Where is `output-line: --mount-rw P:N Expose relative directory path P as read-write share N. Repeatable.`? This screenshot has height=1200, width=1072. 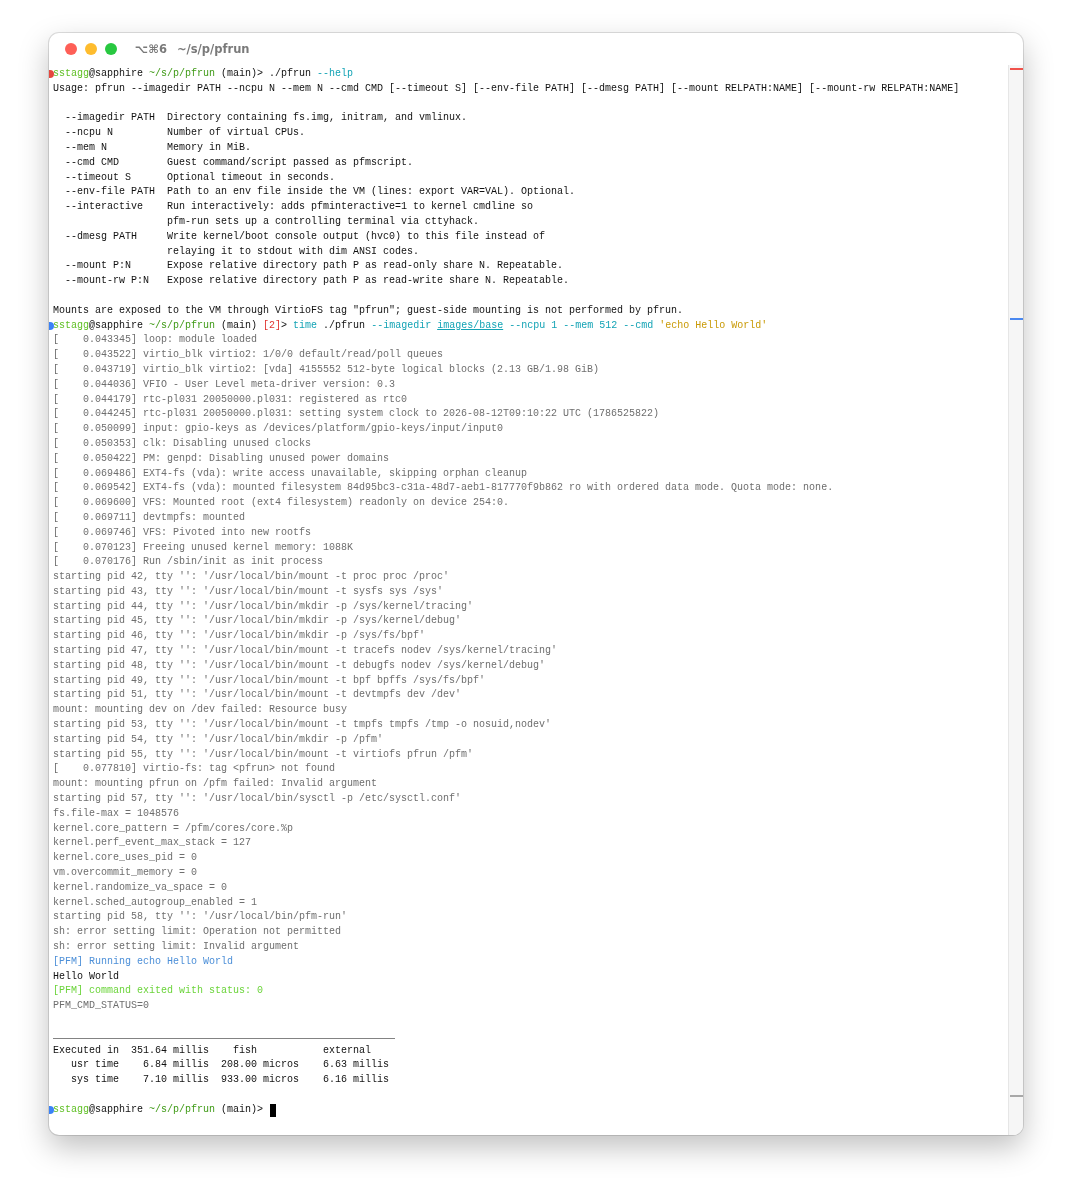
output-line: --mount-rw P:N Expose relative directory path P as read-write share N. Repeatable. is located at coordinates (317, 281).